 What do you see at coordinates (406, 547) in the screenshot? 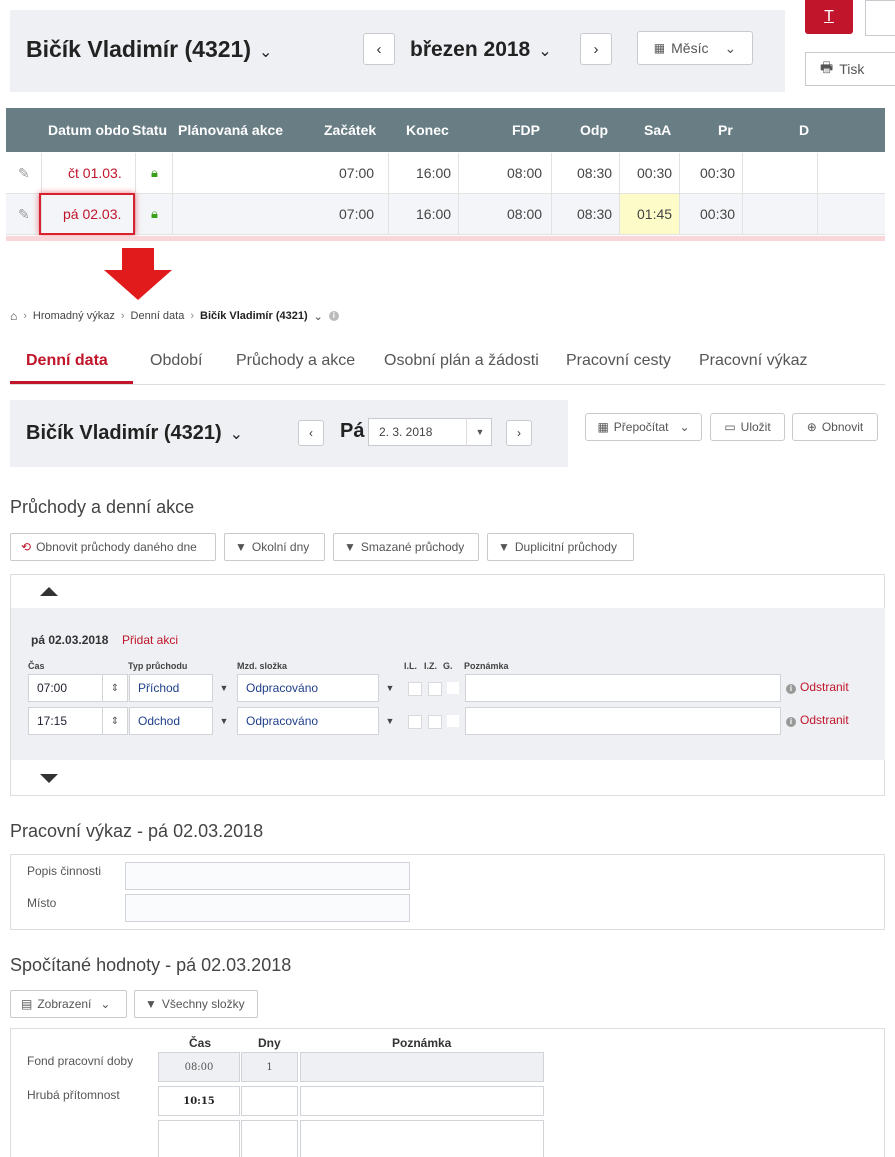
I see `deleted-passes-button: ▼ Smazané průchody` at bounding box center [406, 547].